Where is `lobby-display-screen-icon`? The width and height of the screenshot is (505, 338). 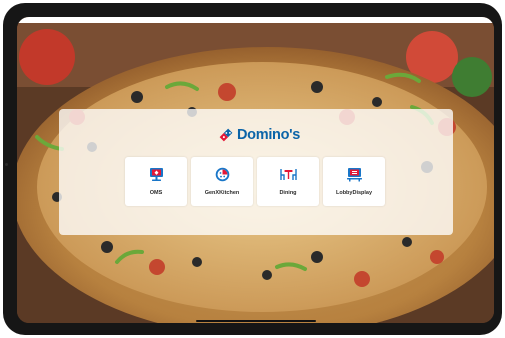
lobby-display-screen-icon is located at coordinates (354, 174).